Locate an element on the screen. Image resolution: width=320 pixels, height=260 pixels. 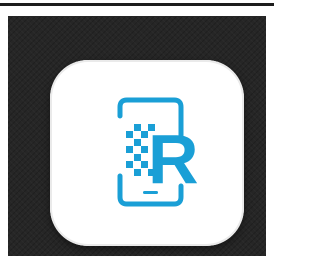
phone-scan-r-icon: R is located at coordinates (158, 152).